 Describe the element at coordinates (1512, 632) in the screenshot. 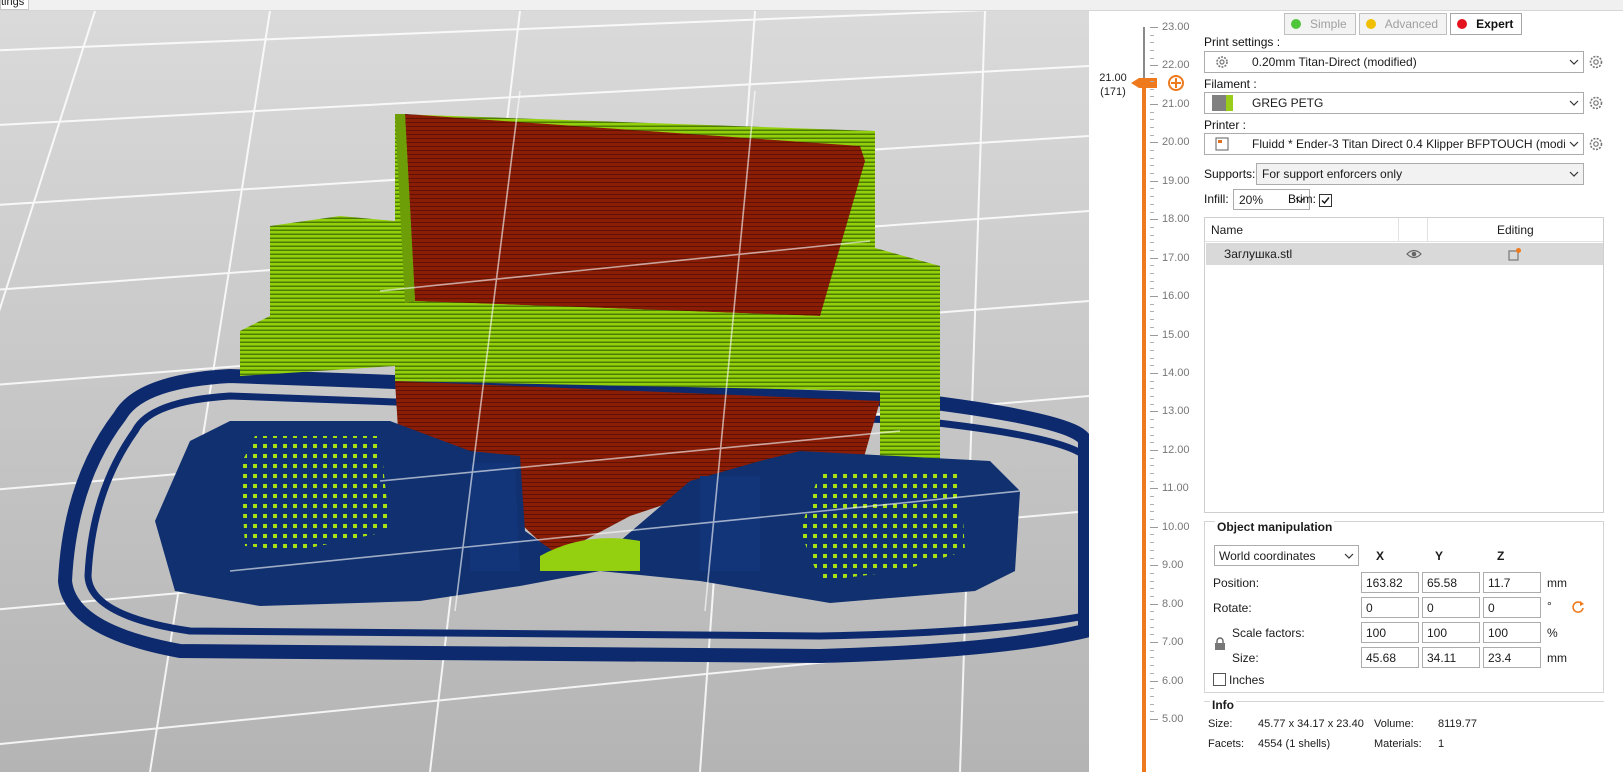

I see `scale-z-input: 100` at that location.